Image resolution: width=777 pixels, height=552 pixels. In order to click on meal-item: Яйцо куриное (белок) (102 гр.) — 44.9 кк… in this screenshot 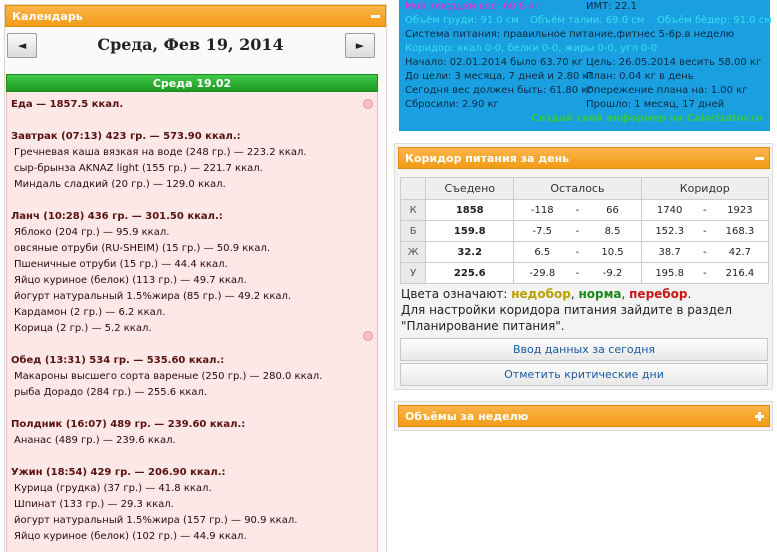, I will do `click(192, 537)`.